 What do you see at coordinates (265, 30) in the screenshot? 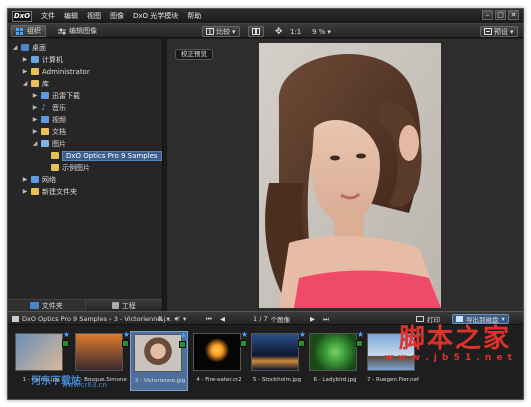
I see `main-toolbar: 组织 编辑图像 比较 ▾ ✥ 1:1 9 % ▾ 预设 ▾` at bounding box center [265, 30].